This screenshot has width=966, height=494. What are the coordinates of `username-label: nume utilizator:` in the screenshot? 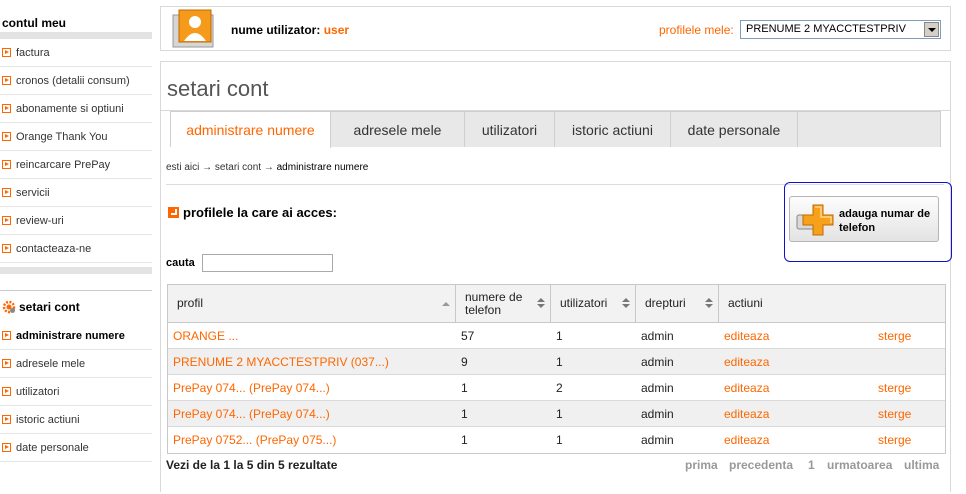 It's located at (276, 30).